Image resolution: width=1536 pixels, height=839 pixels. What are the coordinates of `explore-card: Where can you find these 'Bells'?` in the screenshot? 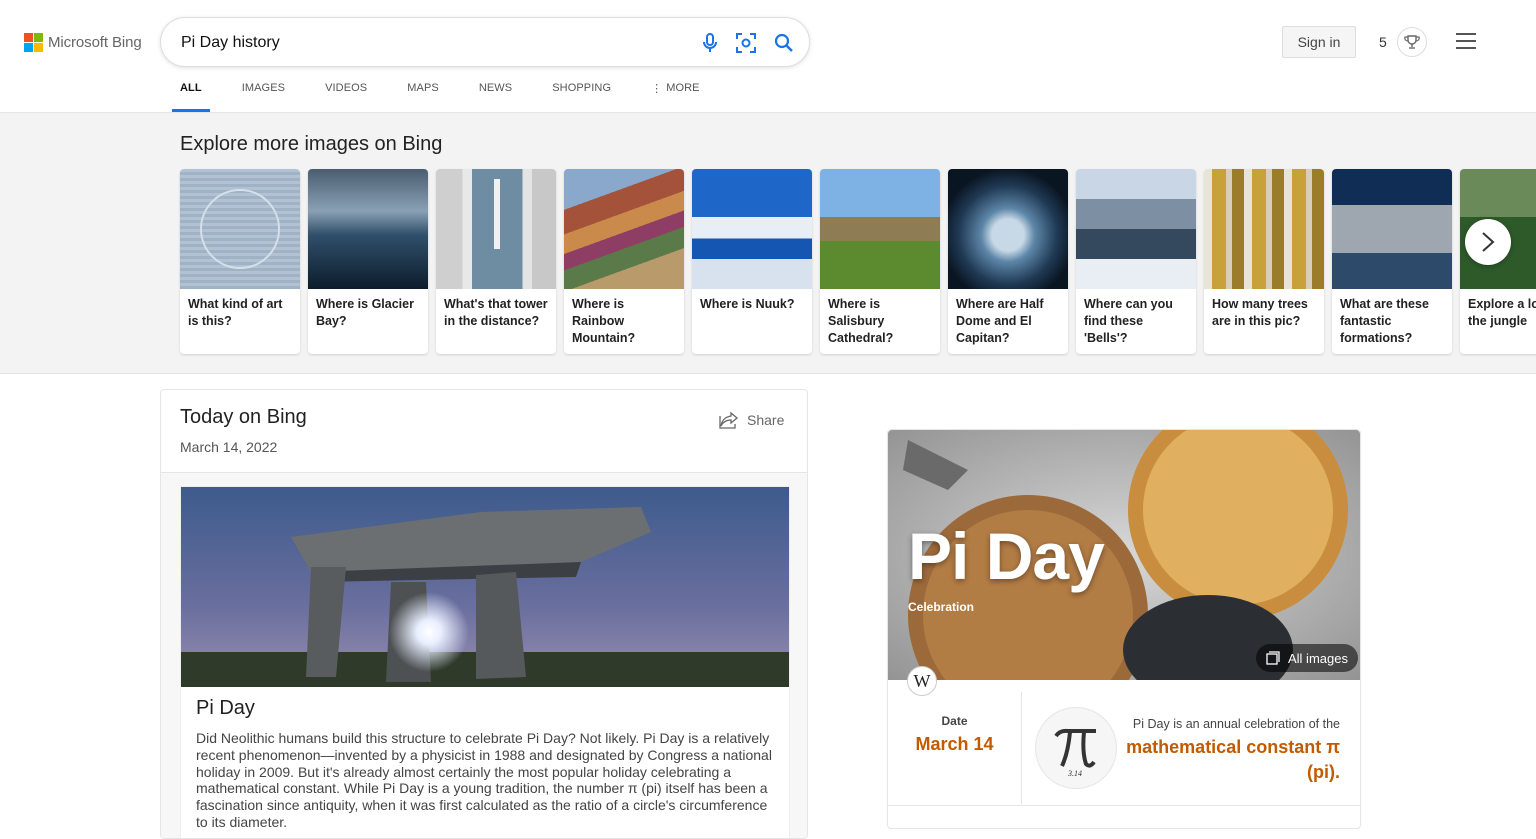 It's located at (1136, 261).